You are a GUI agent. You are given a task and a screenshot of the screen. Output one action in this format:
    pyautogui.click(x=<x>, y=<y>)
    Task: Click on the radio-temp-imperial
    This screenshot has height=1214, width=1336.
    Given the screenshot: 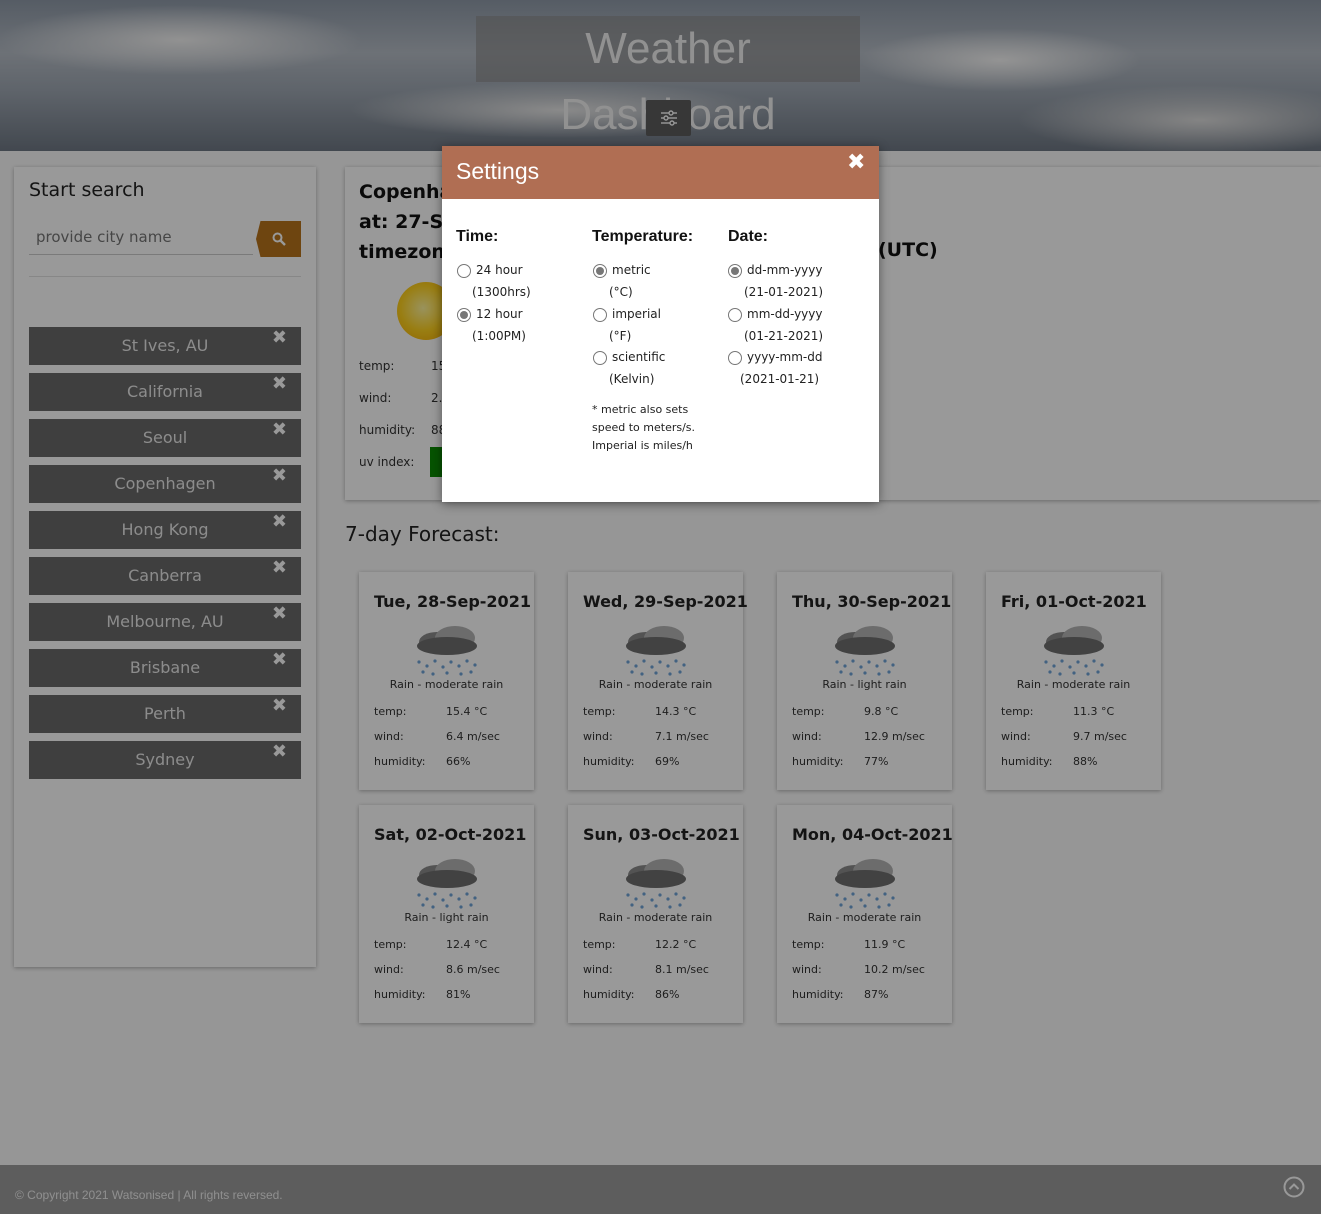 What is the action you would take?
    pyautogui.click(x=600, y=315)
    